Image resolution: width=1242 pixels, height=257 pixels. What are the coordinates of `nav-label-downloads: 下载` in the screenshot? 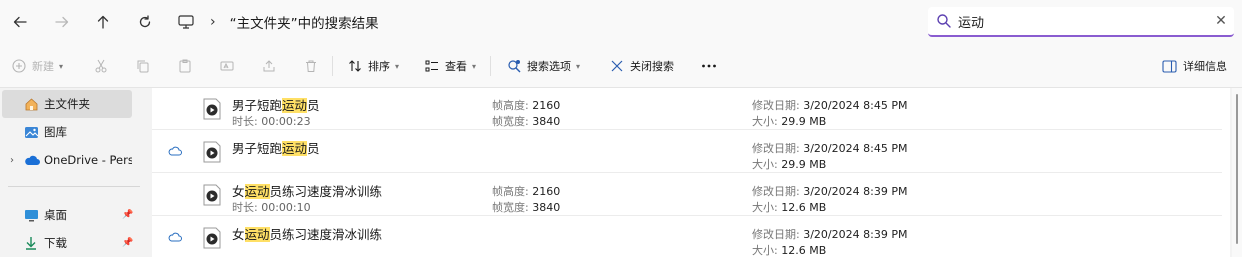 It's located at (55, 243).